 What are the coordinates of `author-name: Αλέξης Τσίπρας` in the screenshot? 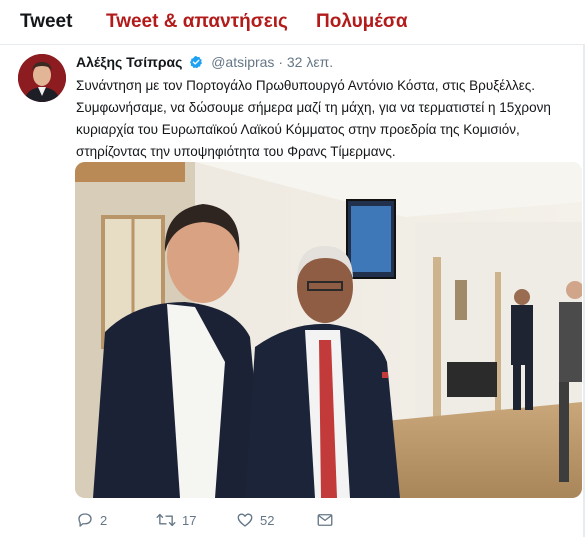 It's located at (129, 62).